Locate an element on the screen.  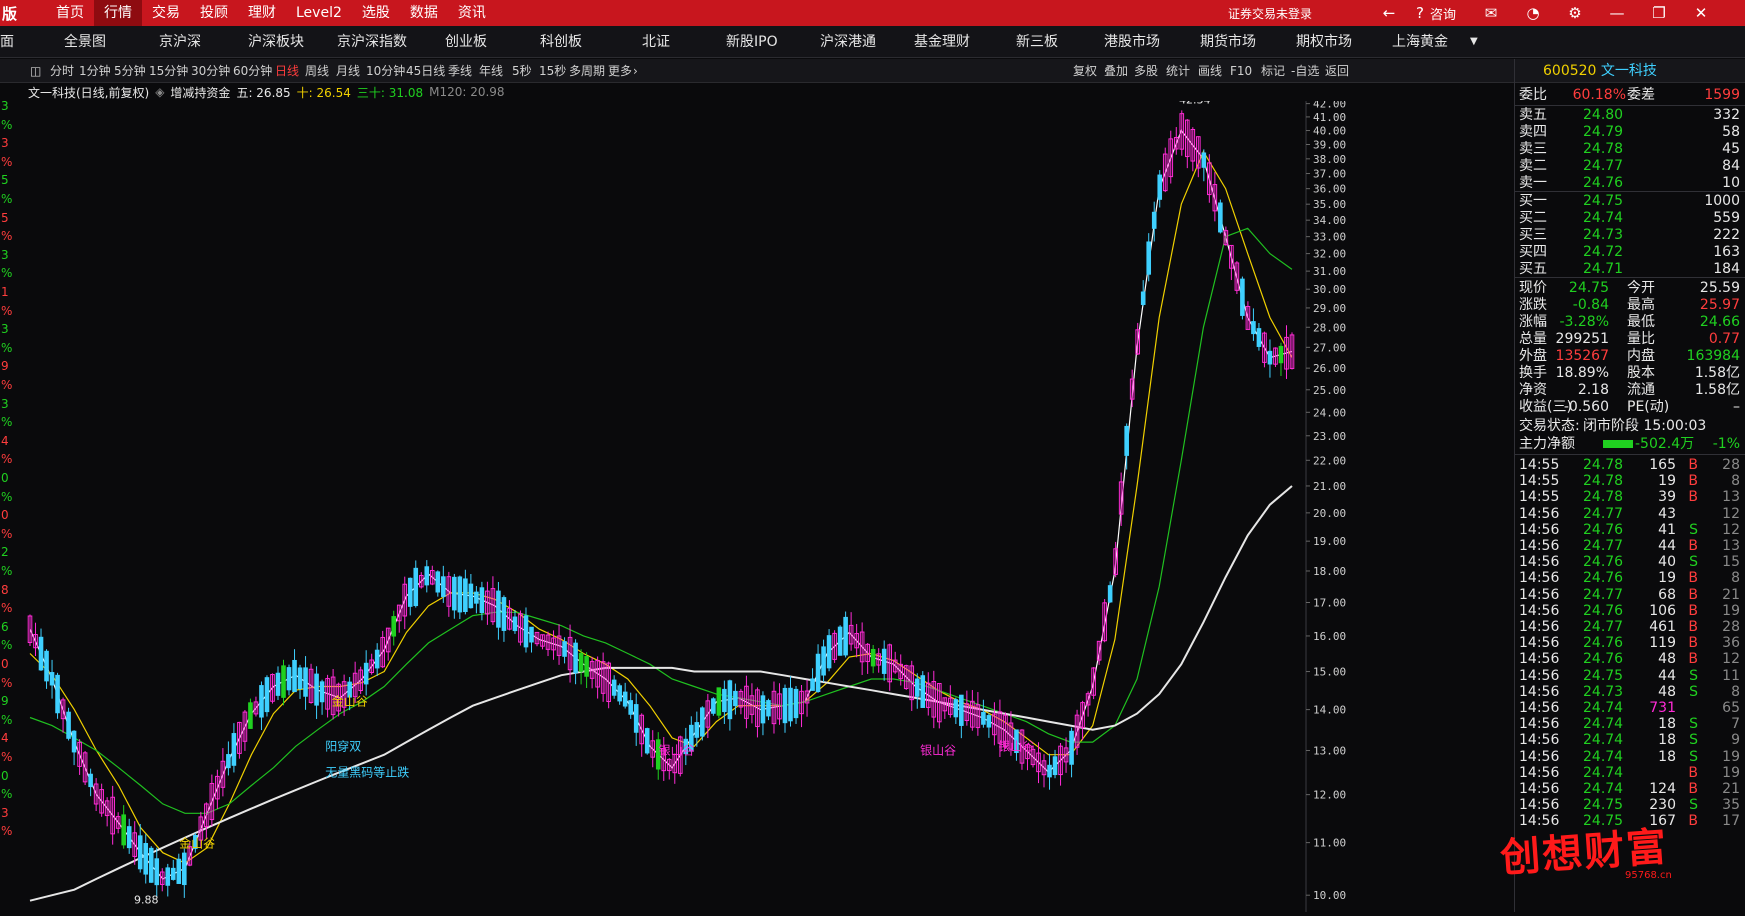
period-button: 更多 is located at coordinates (620, 71).